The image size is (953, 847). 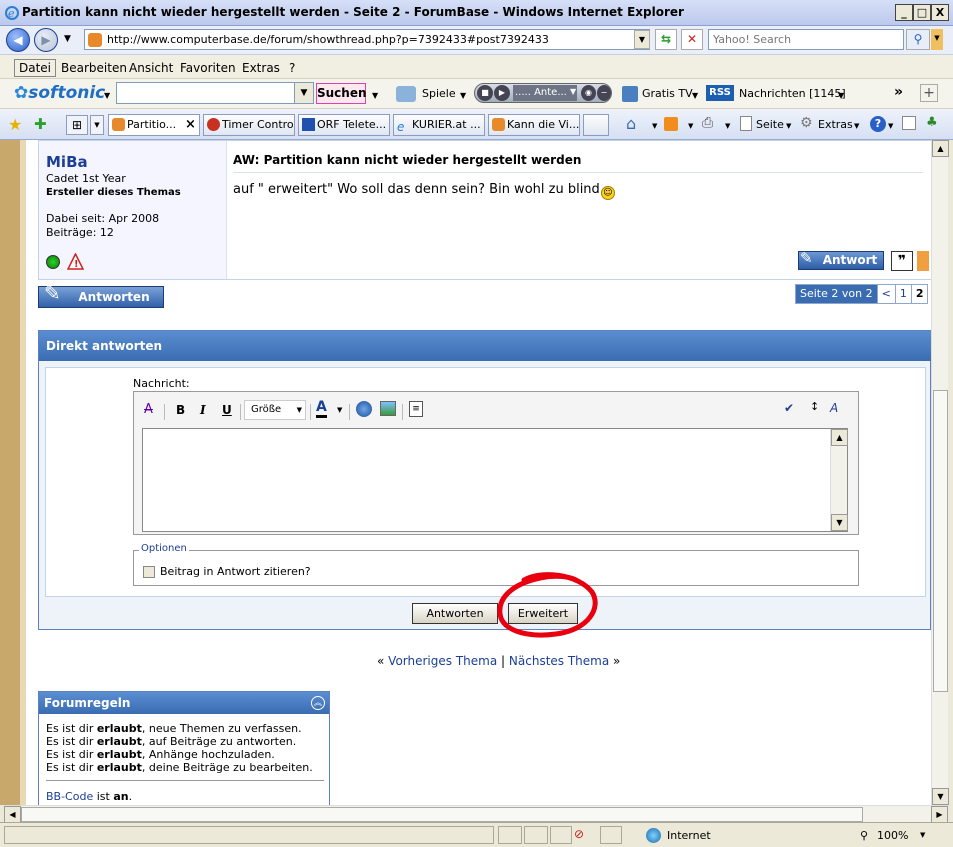 What do you see at coordinates (929, 93) in the screenshot?
I see `add-icon: +` at bounding box center [929, 93].